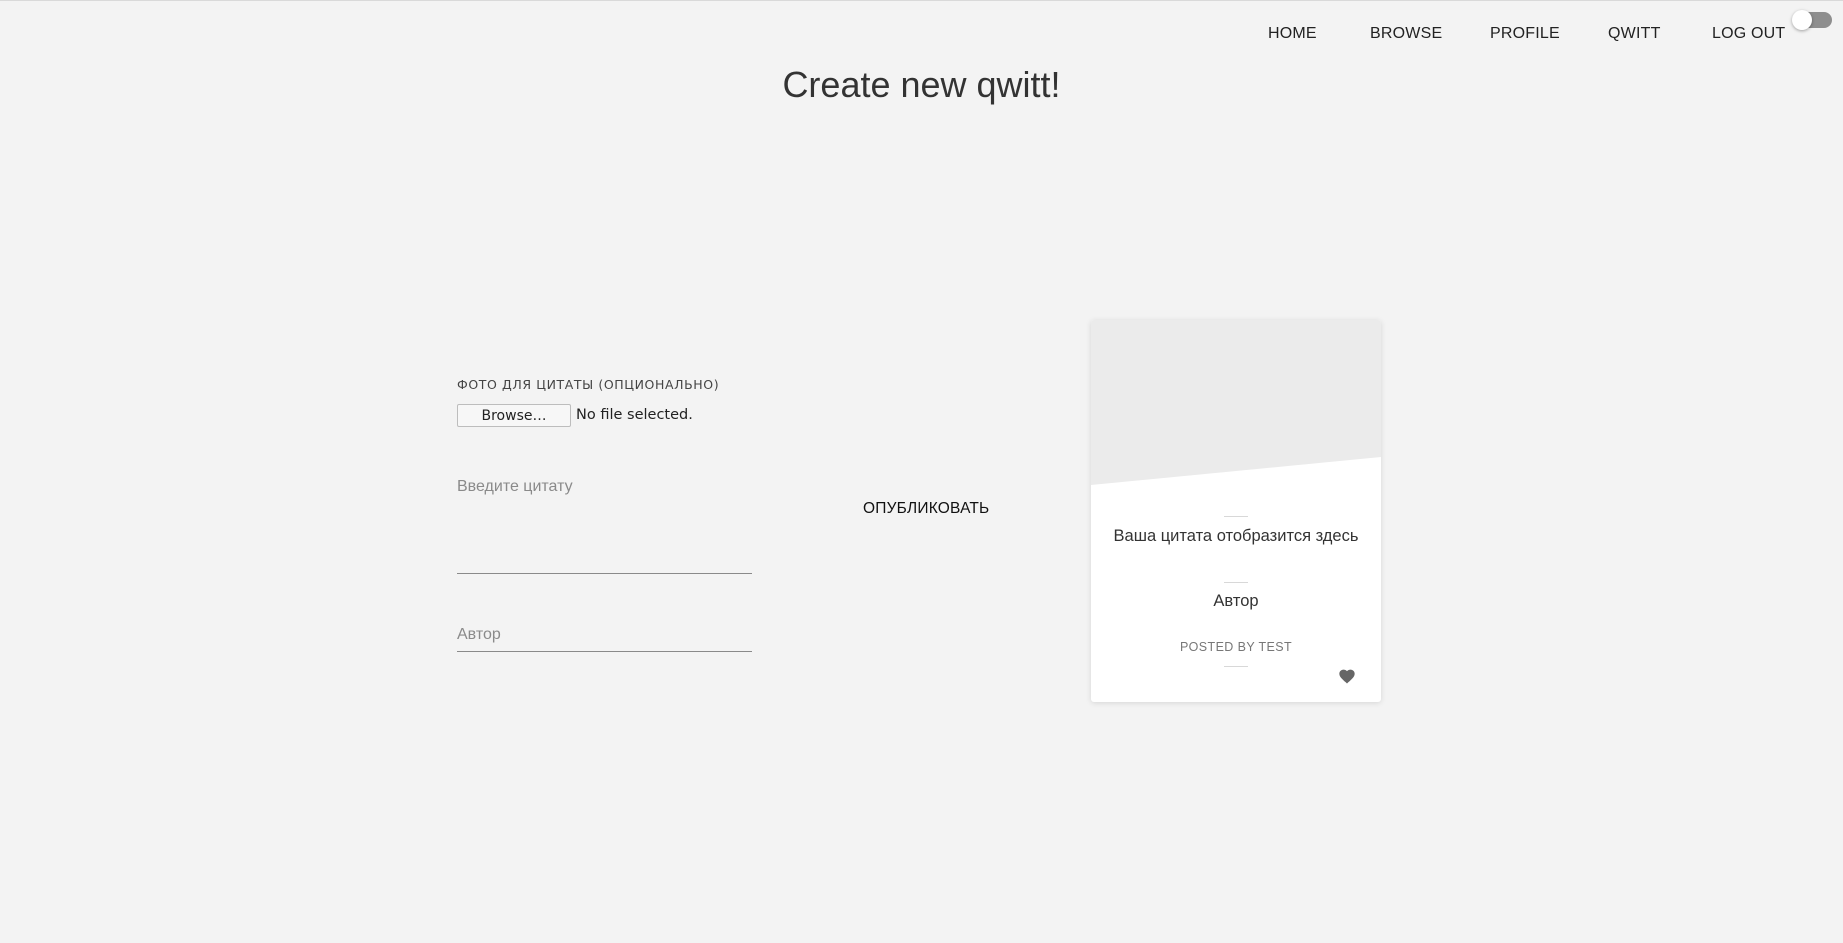 The width and height of the screenshot is (1843, 943). Describe the element at coordinates (1236, 601) in the screenshot. I see `preview-author: Автор` at that location.